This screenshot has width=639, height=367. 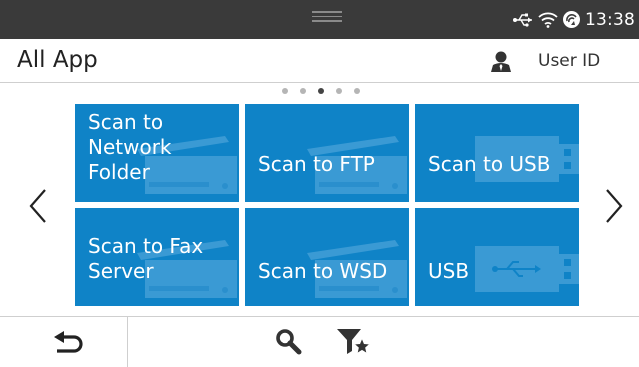 I want to click on tile-scan-to-network-folder: Scan to Network Folder, so click(x=157, y=153).